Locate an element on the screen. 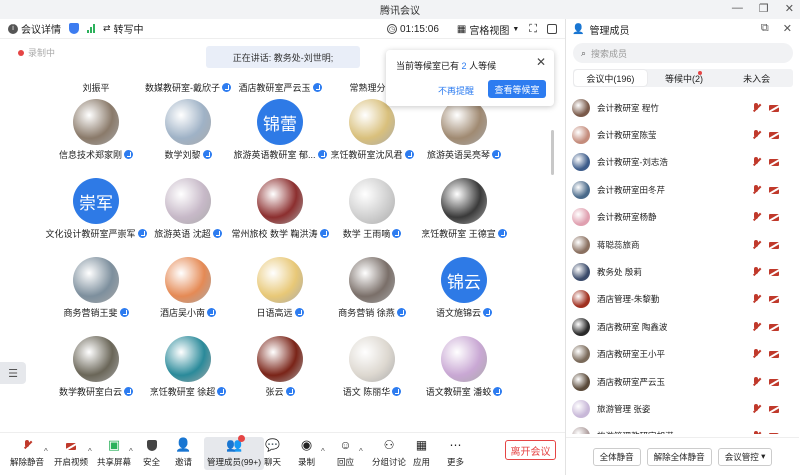 The width and height of the screenshot is (800, 475). participant-tile: 旅游英语 沈超 is located at coordinates (188, 212).